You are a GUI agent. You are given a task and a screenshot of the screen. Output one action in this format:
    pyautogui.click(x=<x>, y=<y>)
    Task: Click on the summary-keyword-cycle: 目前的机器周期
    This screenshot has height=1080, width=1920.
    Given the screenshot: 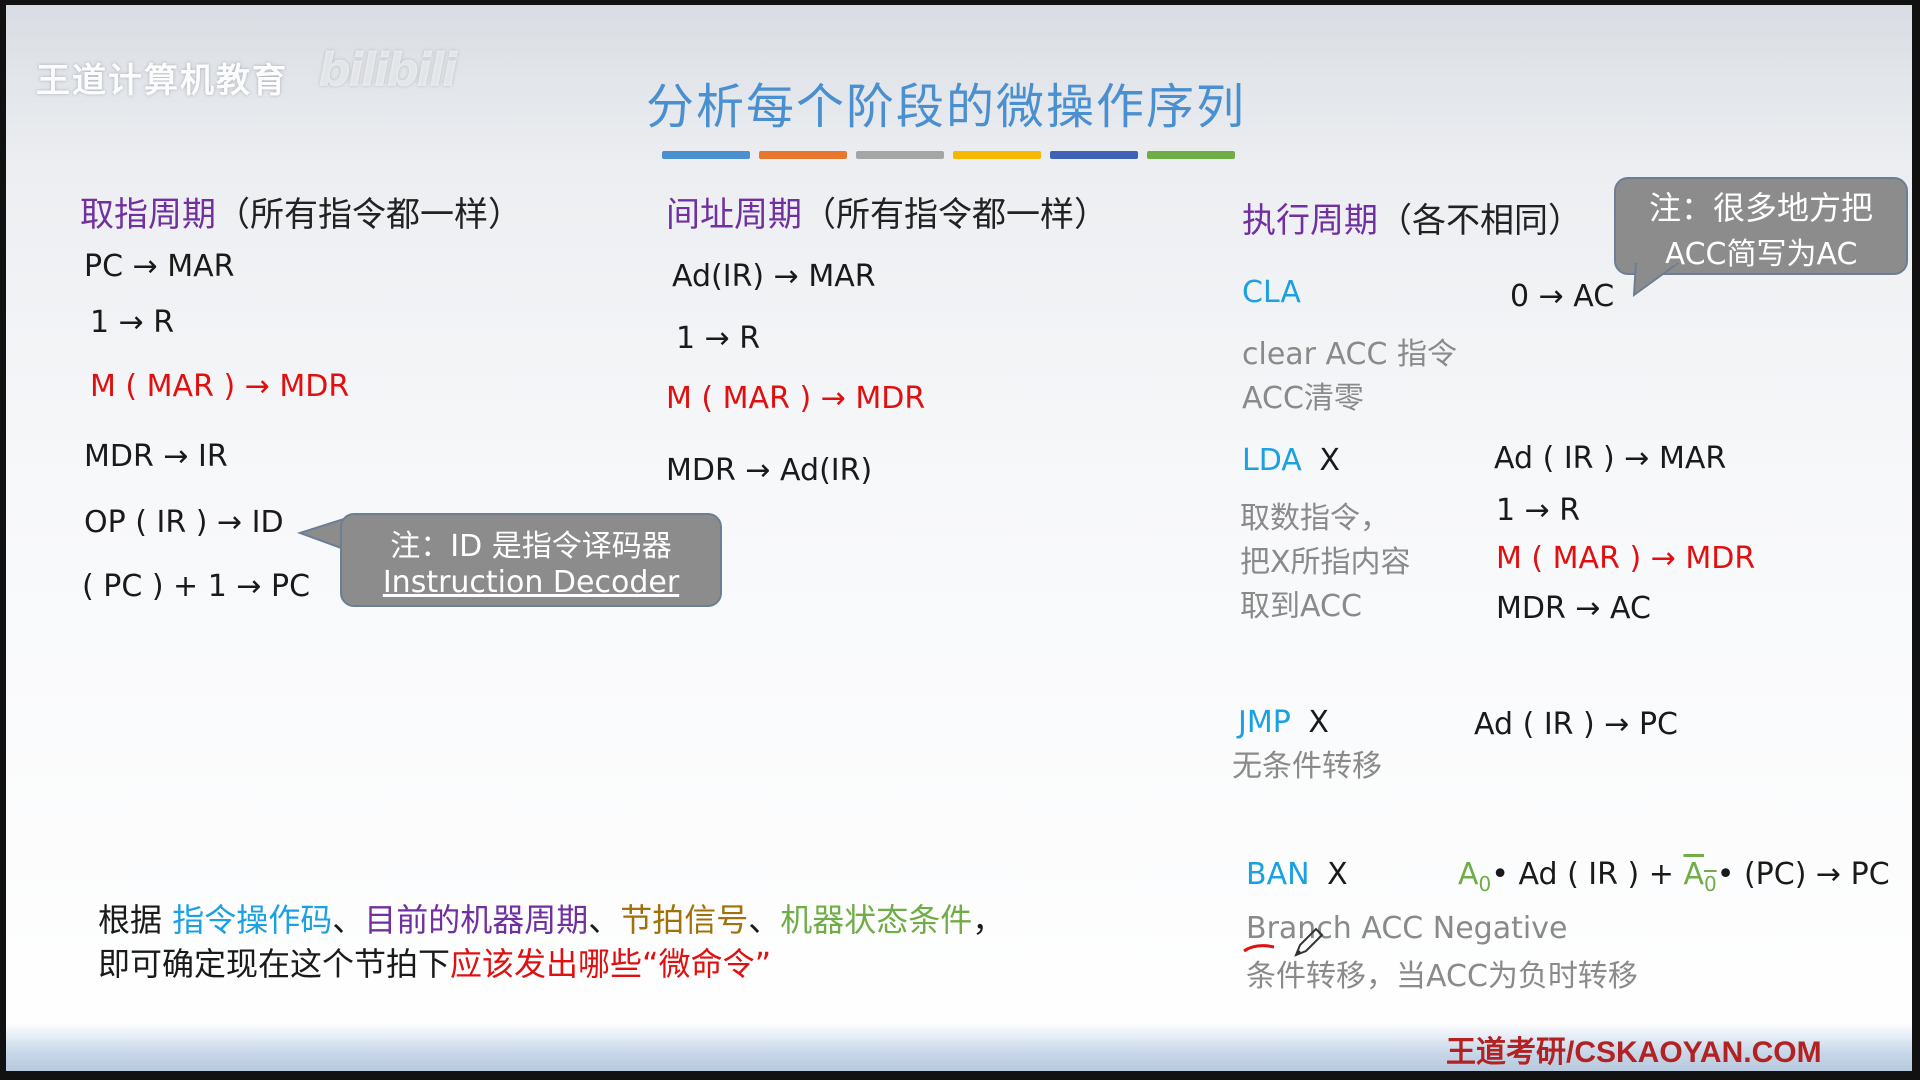 What is the action you would take?
    pyautogui.click(x=476, y=920)
    